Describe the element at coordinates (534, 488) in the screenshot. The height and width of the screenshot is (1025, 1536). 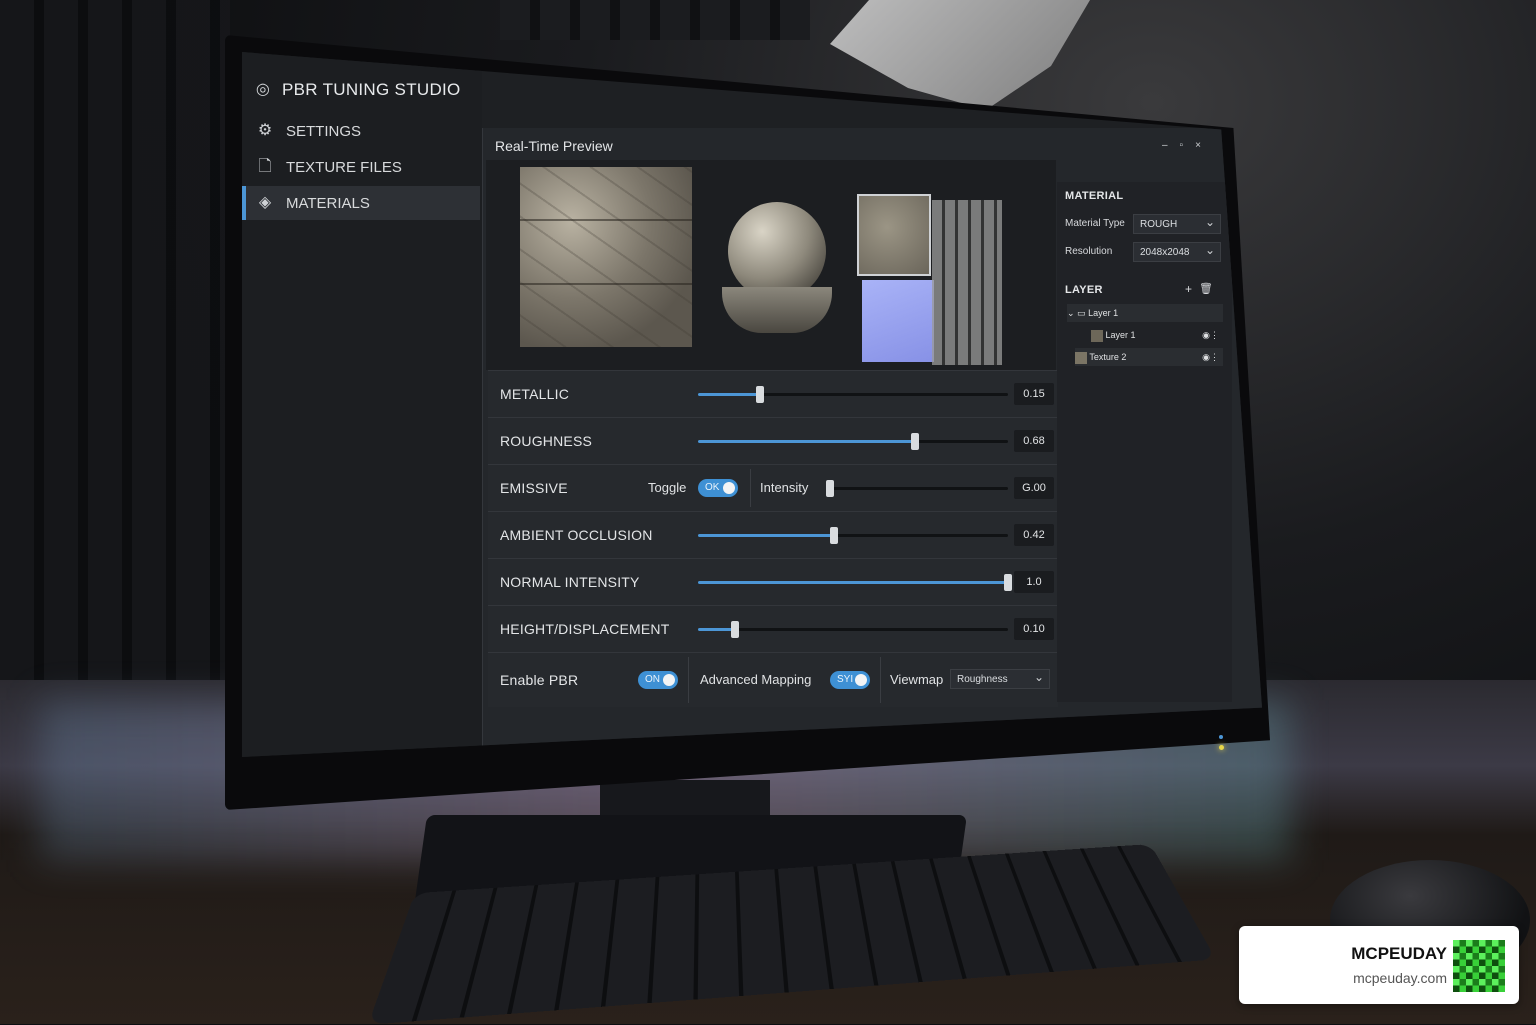
I see `emissive-label: EMISSIVE` at that location.